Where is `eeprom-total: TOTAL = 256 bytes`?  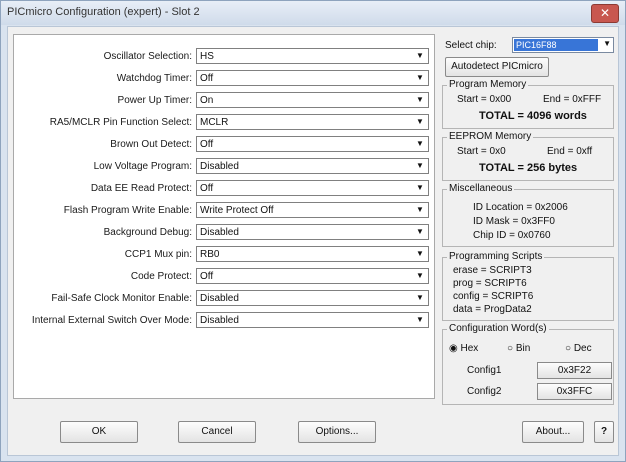
eeprom-total: TOTAL = 256 bytes is located at coordinates (528, 168).